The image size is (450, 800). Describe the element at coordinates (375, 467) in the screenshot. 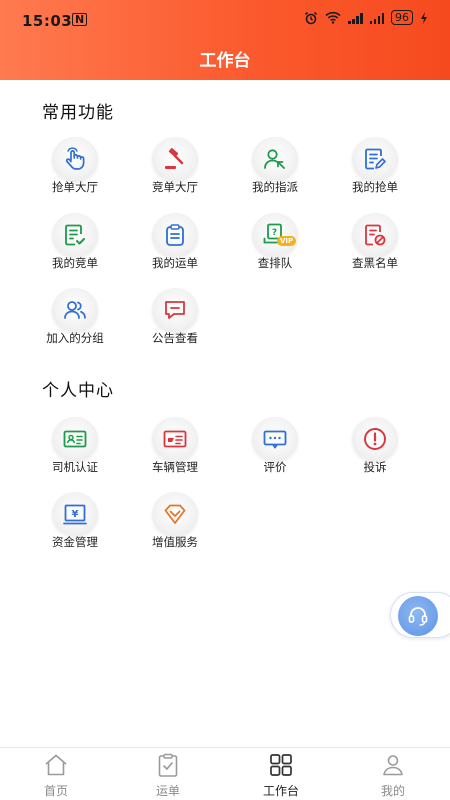

I see `tile-label: 投诉` at that location.